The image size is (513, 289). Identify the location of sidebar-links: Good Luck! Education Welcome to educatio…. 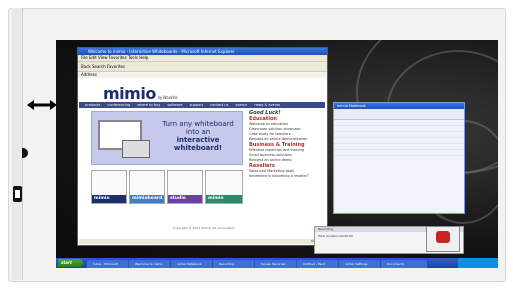
(285, 145).